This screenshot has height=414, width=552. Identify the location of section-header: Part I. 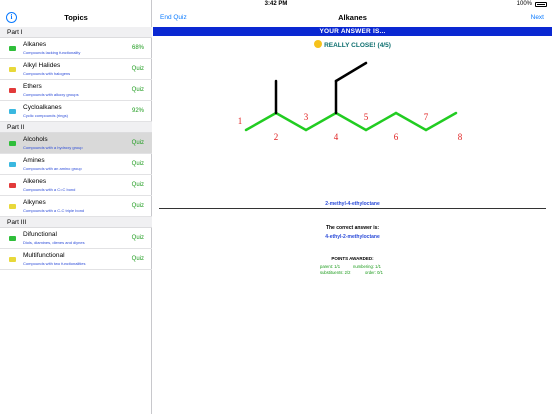
(76, 32).